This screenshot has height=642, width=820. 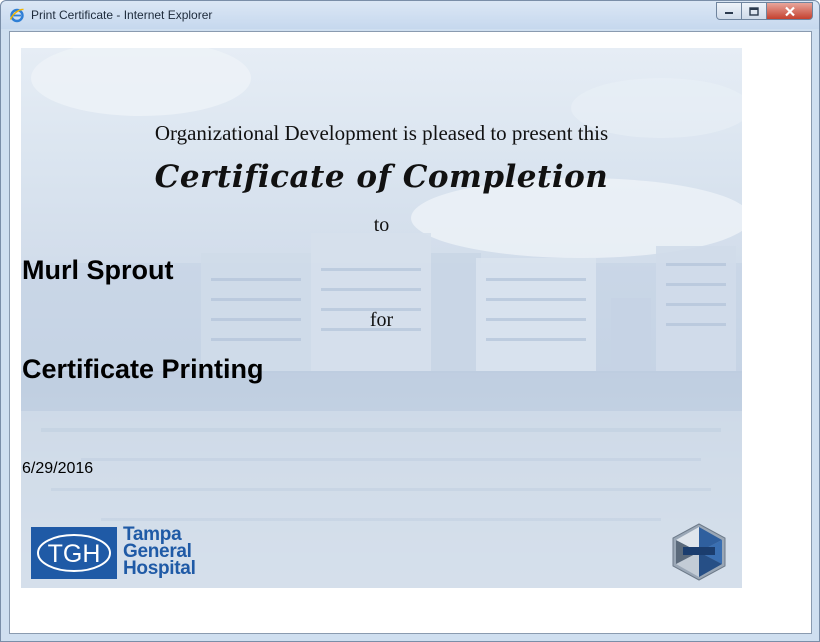 I want to click on window-controls, so click(x=764, y=11).